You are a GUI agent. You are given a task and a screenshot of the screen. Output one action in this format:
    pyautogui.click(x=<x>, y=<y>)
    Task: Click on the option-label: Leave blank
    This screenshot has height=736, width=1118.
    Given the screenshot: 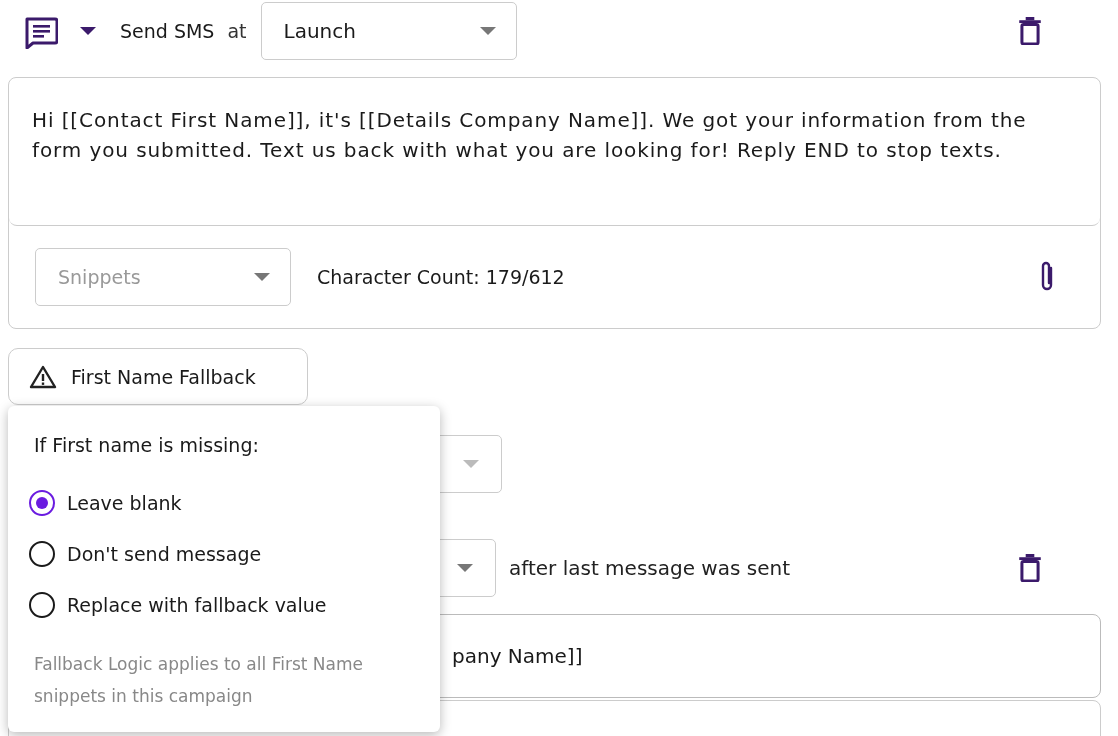 What is the action you would take?
    pyautogui.click(x=124, y=502)
    